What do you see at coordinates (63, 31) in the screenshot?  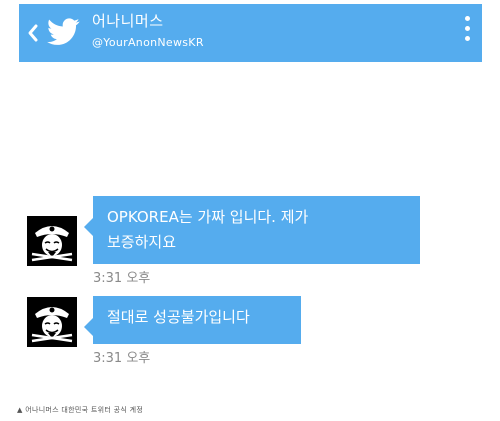 I see `twitter-bird-icon` at bounding box center [63, 31].